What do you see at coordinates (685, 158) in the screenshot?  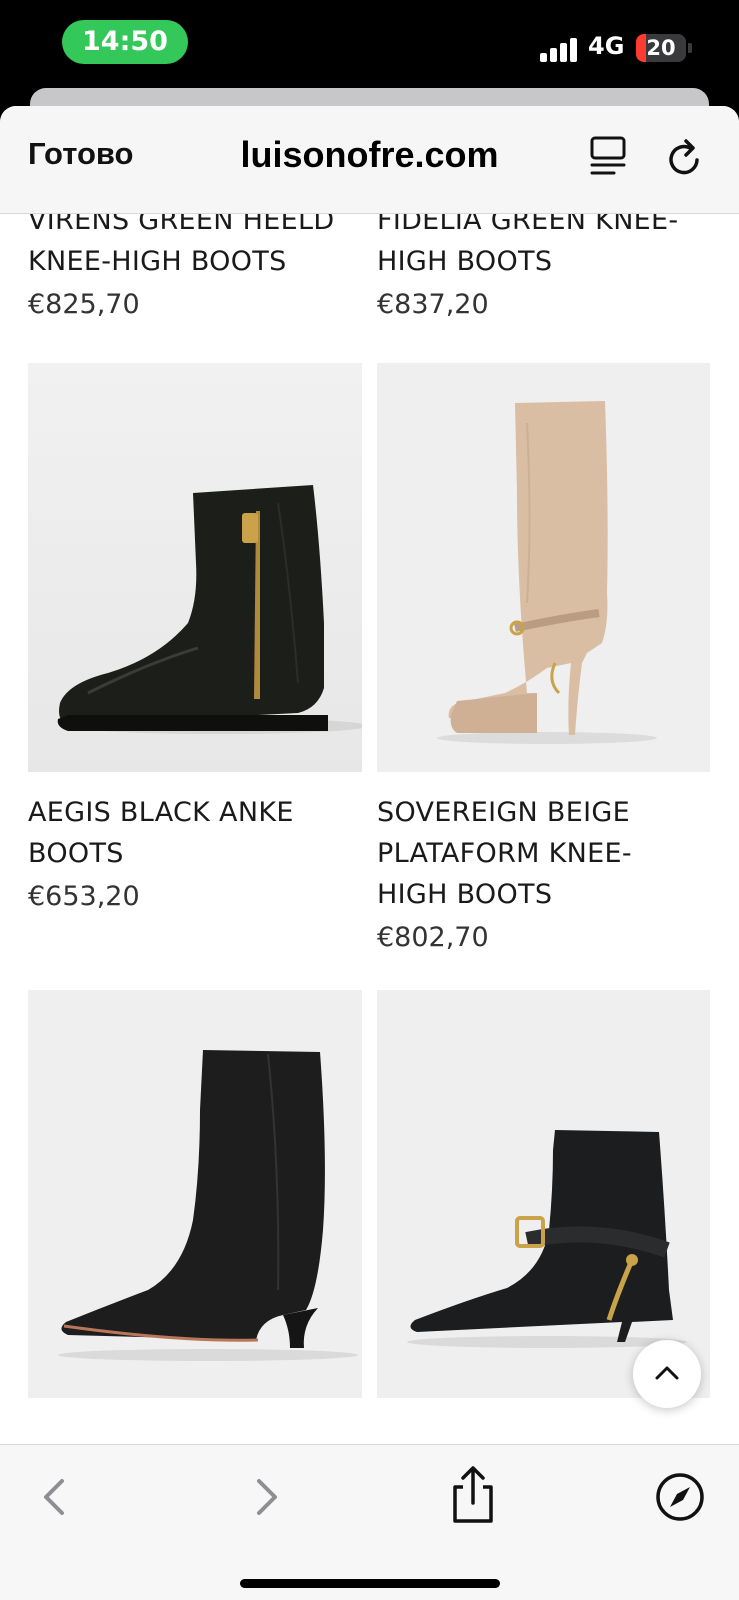 I see `reload-icon` at bounding box center [685, 158].